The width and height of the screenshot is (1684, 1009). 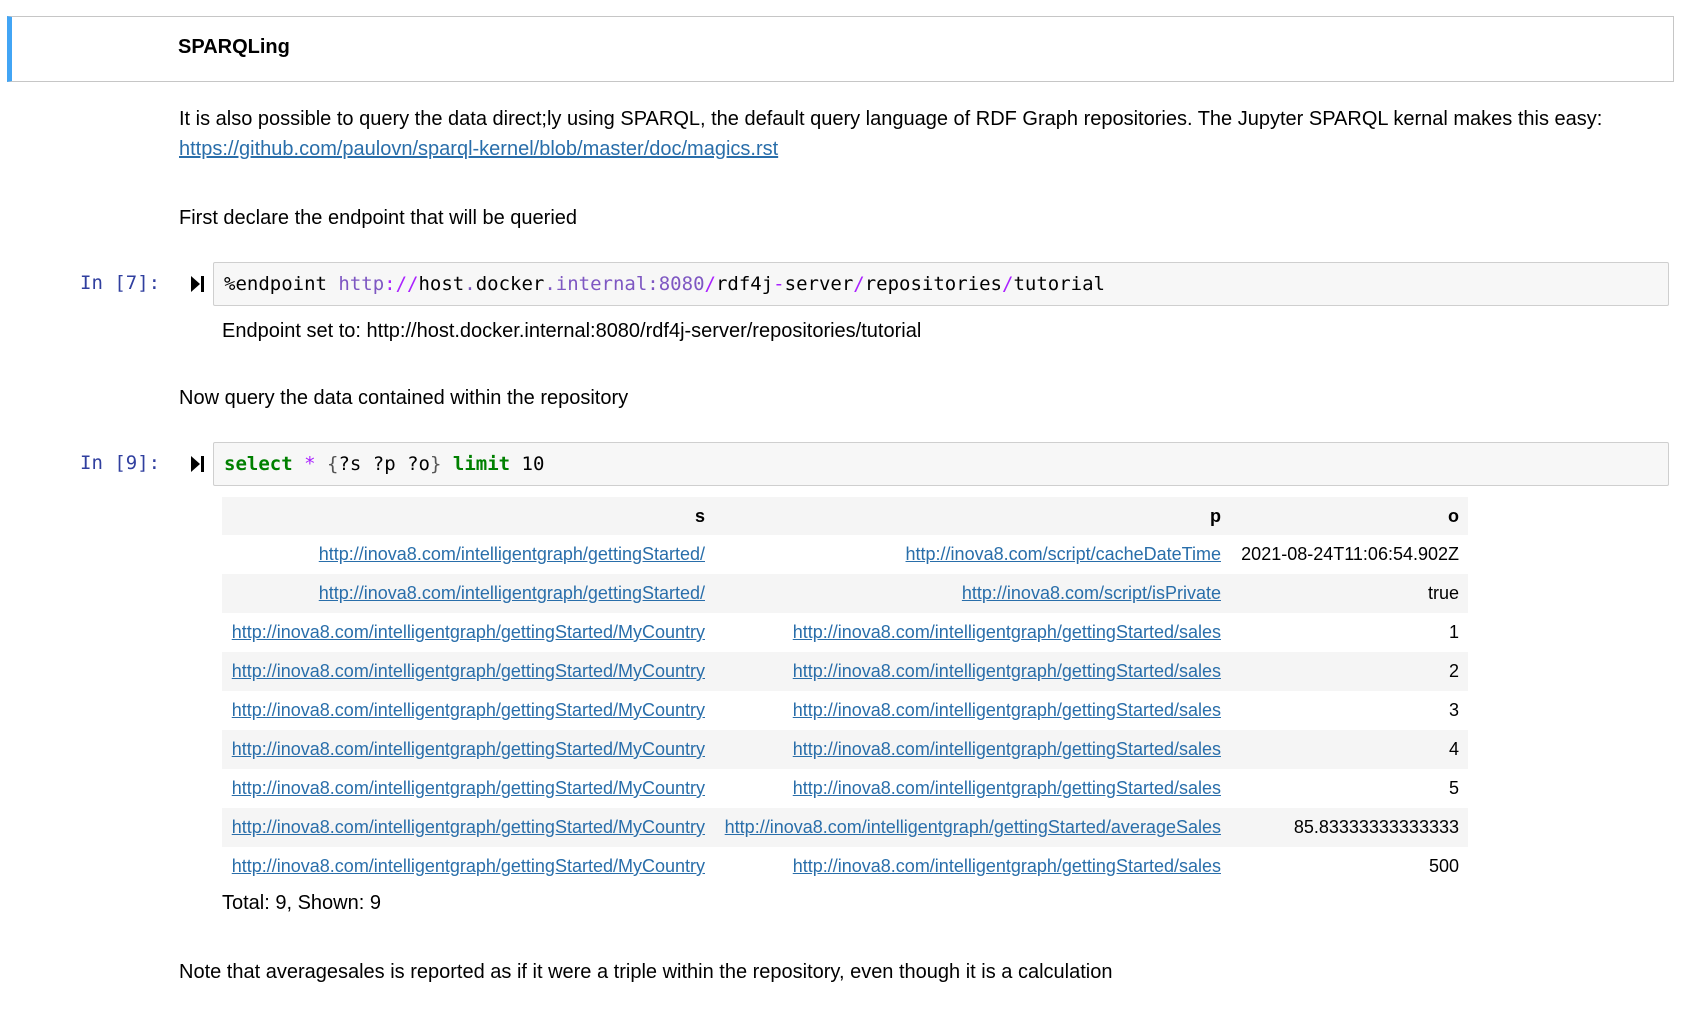 I want to click on code-token: -, so click(x=779, y=284).